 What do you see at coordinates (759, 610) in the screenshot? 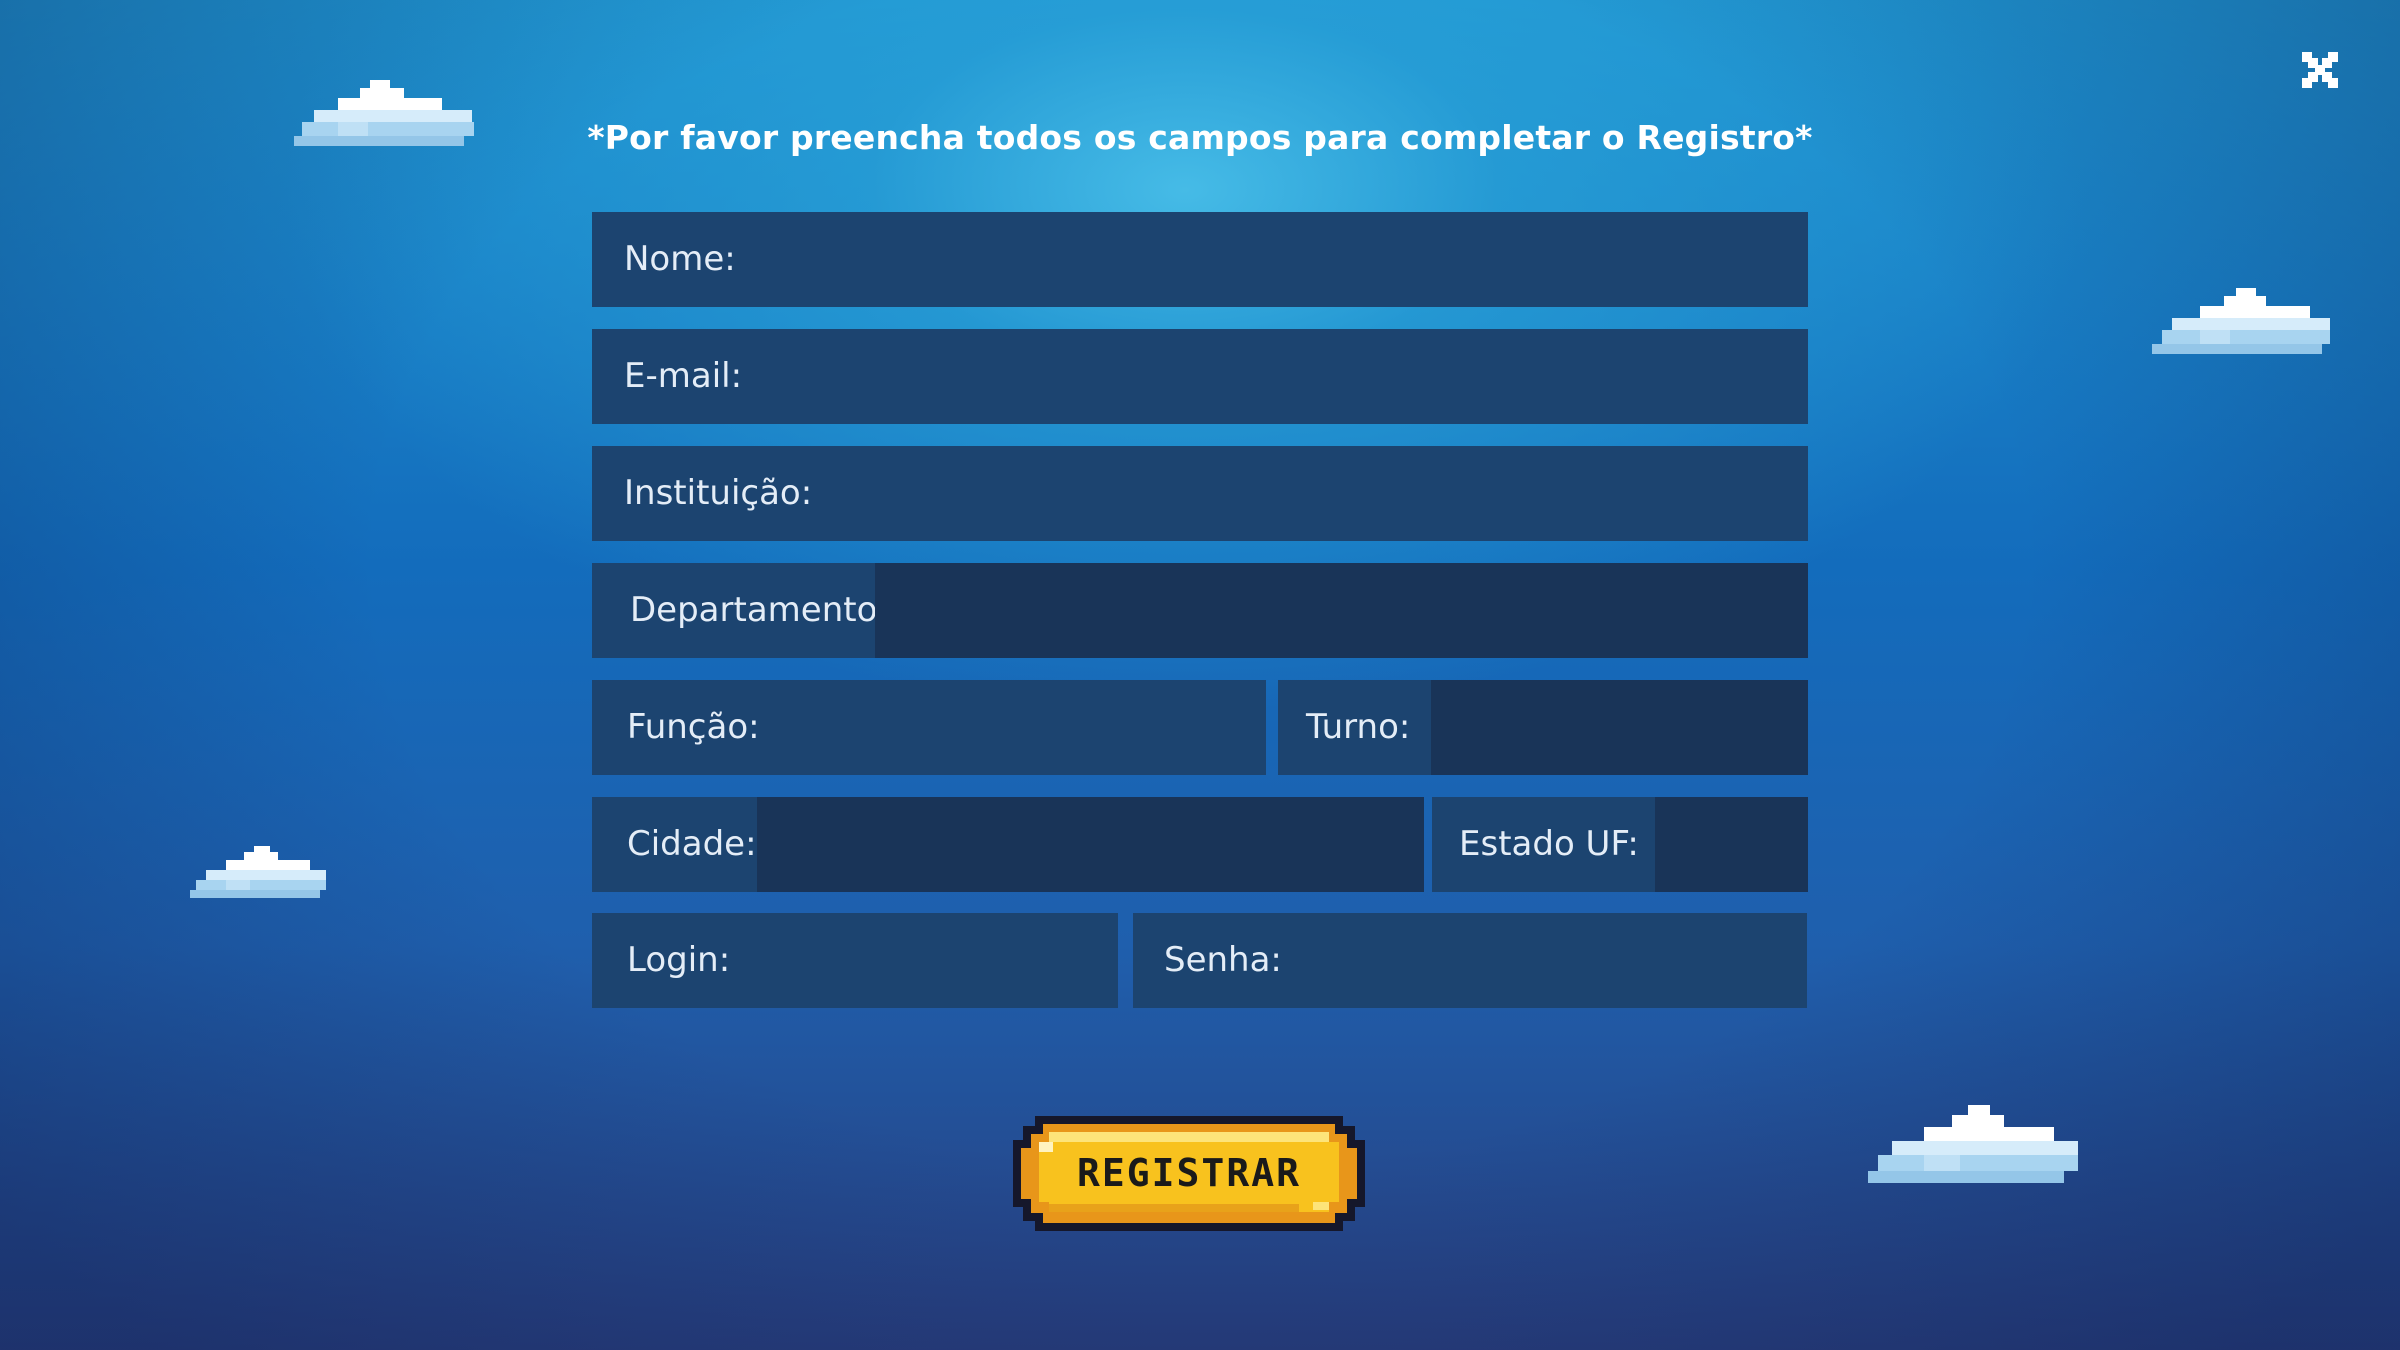
I see `departamento-label: Departamento:` at bounding box center [759, 610].